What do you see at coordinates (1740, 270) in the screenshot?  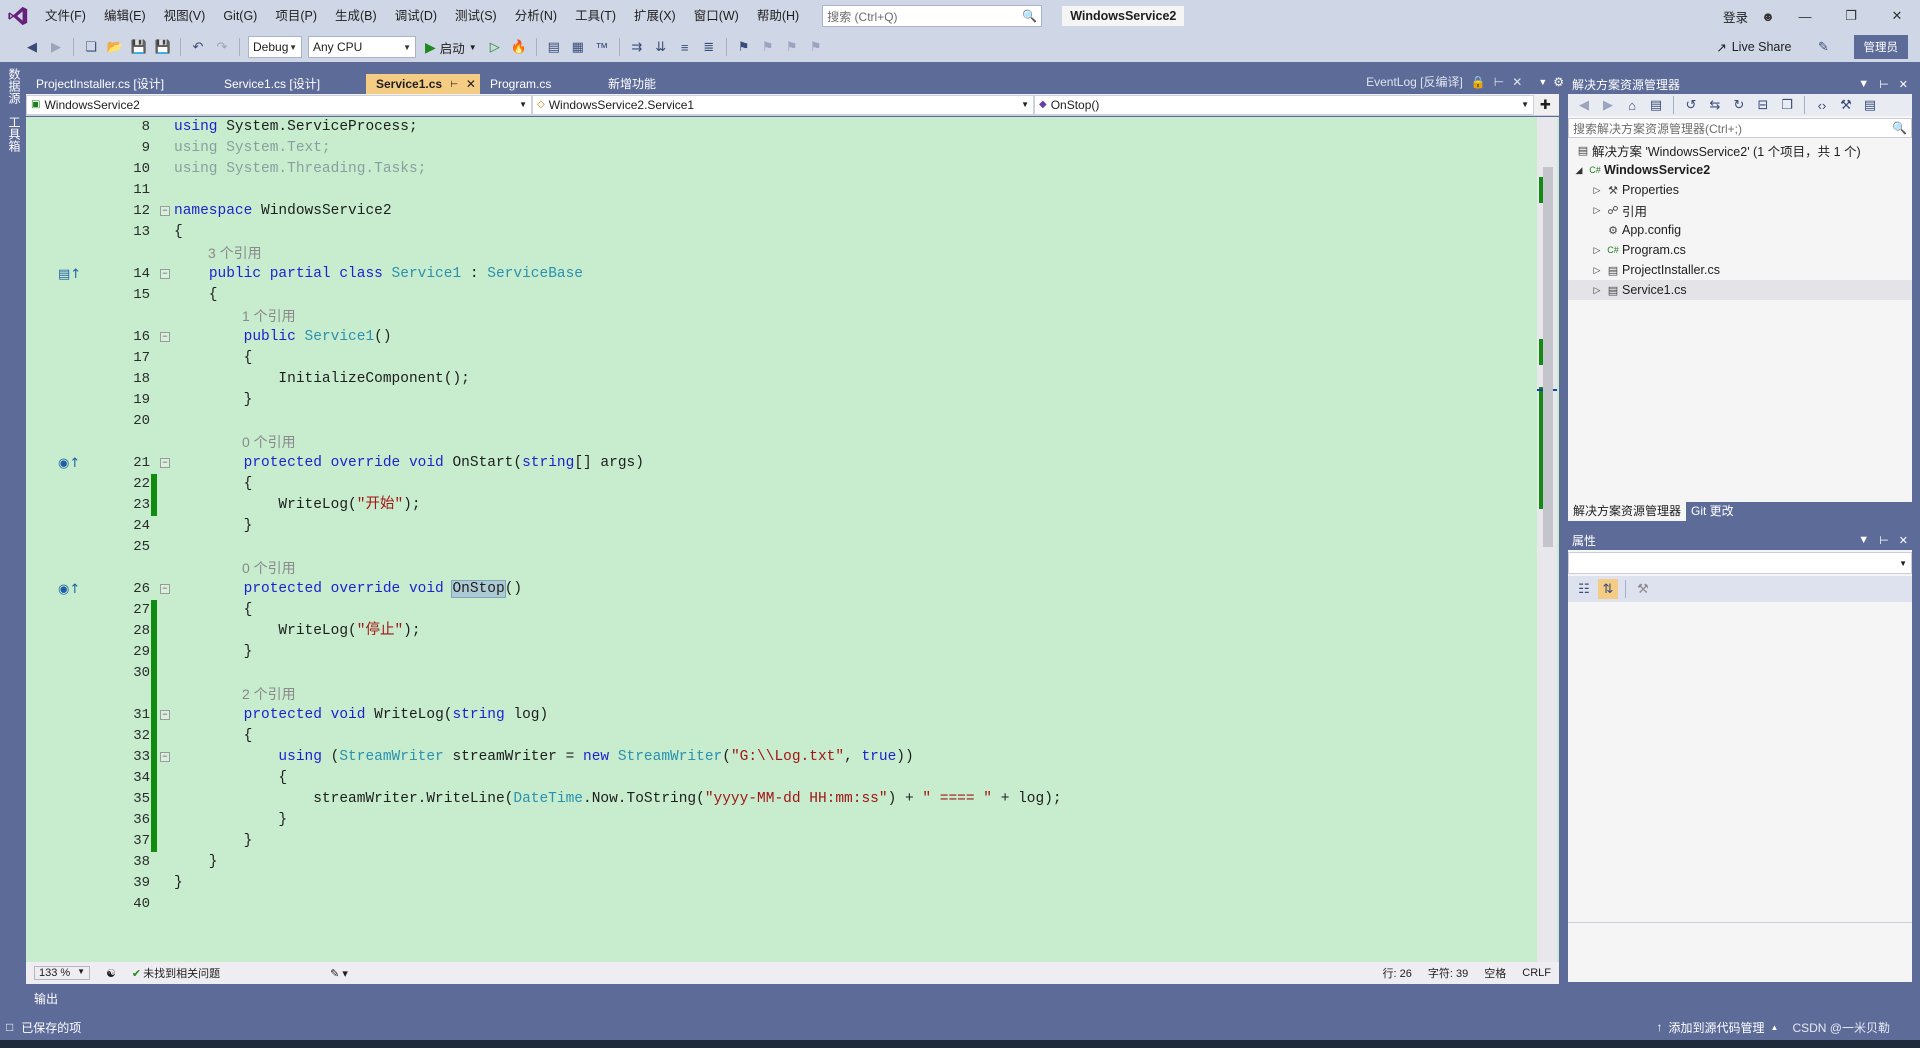 I see `tree-item-projectinstaller-cs: ▷ ▤ ProjectInstaller.cs` at bounding box center [1740, 270].